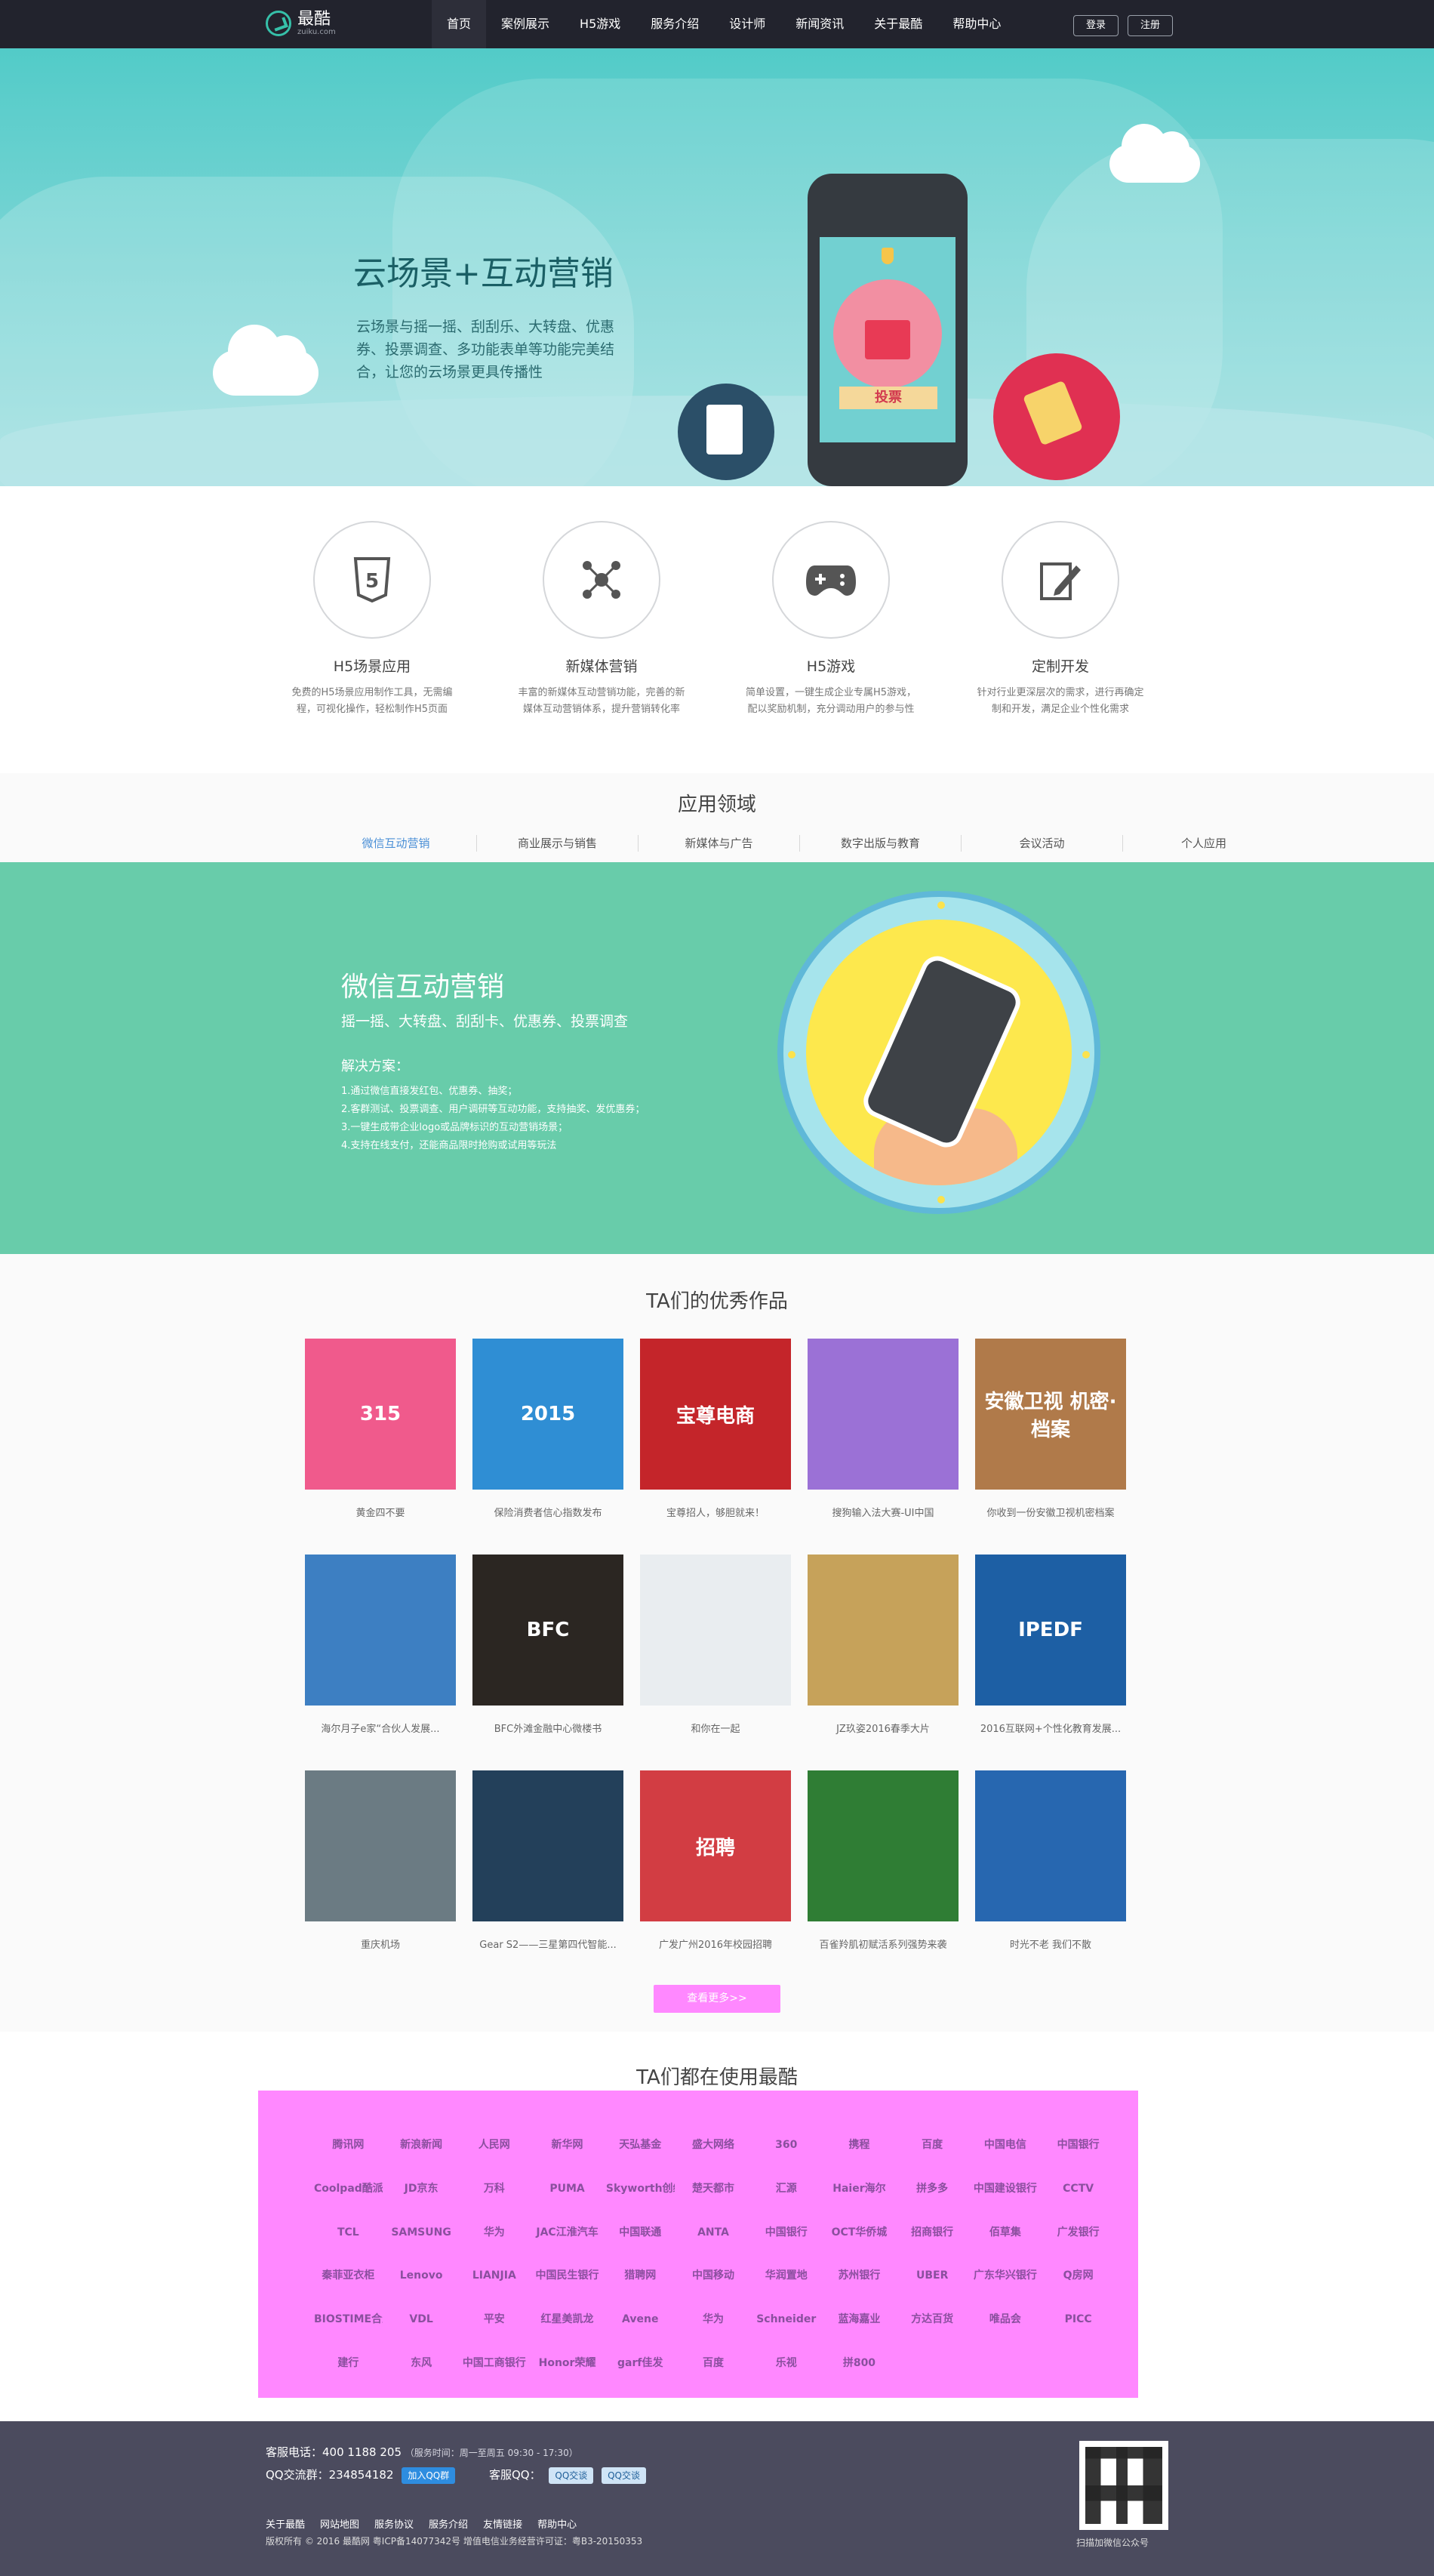 The width and height of the screenshot is (1434, 2576). I want to click on thumbnail-text: IPEDF, so click(1050, 1630).